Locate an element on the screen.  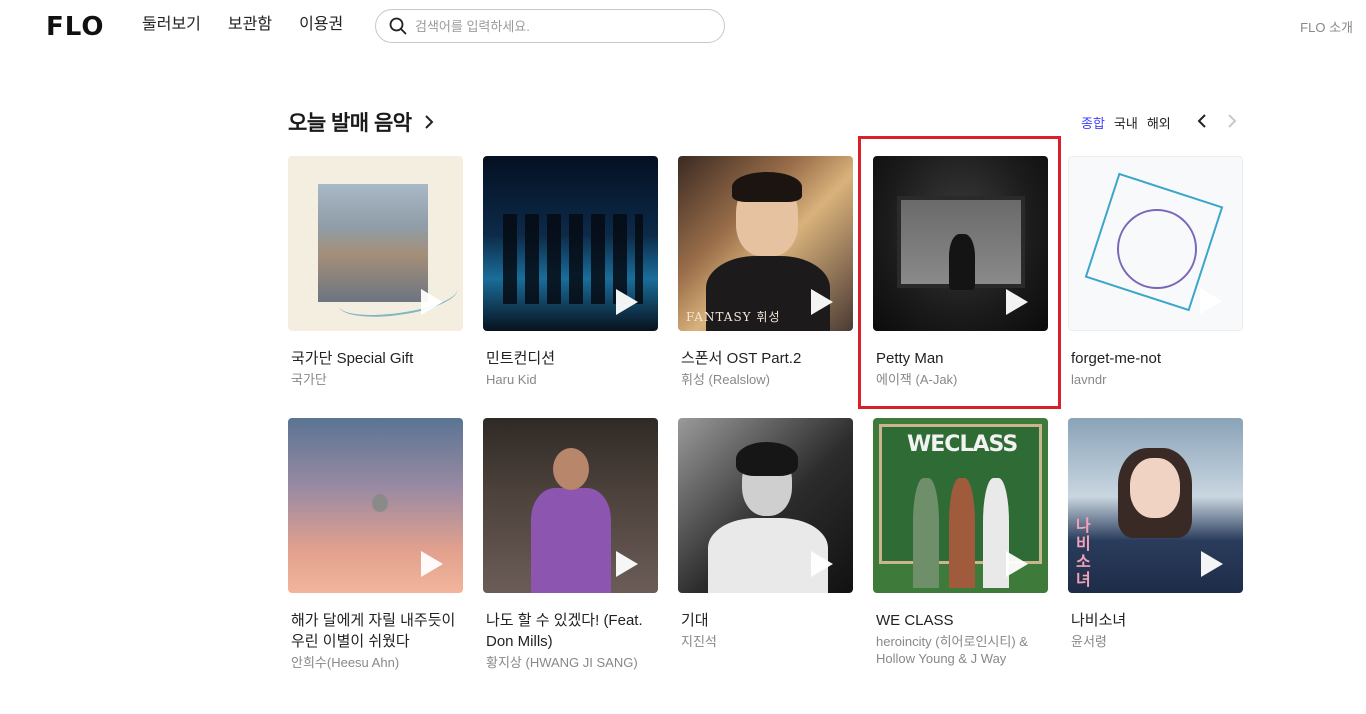
nav-membership: 이용권 is located at coordinates (321, 25).